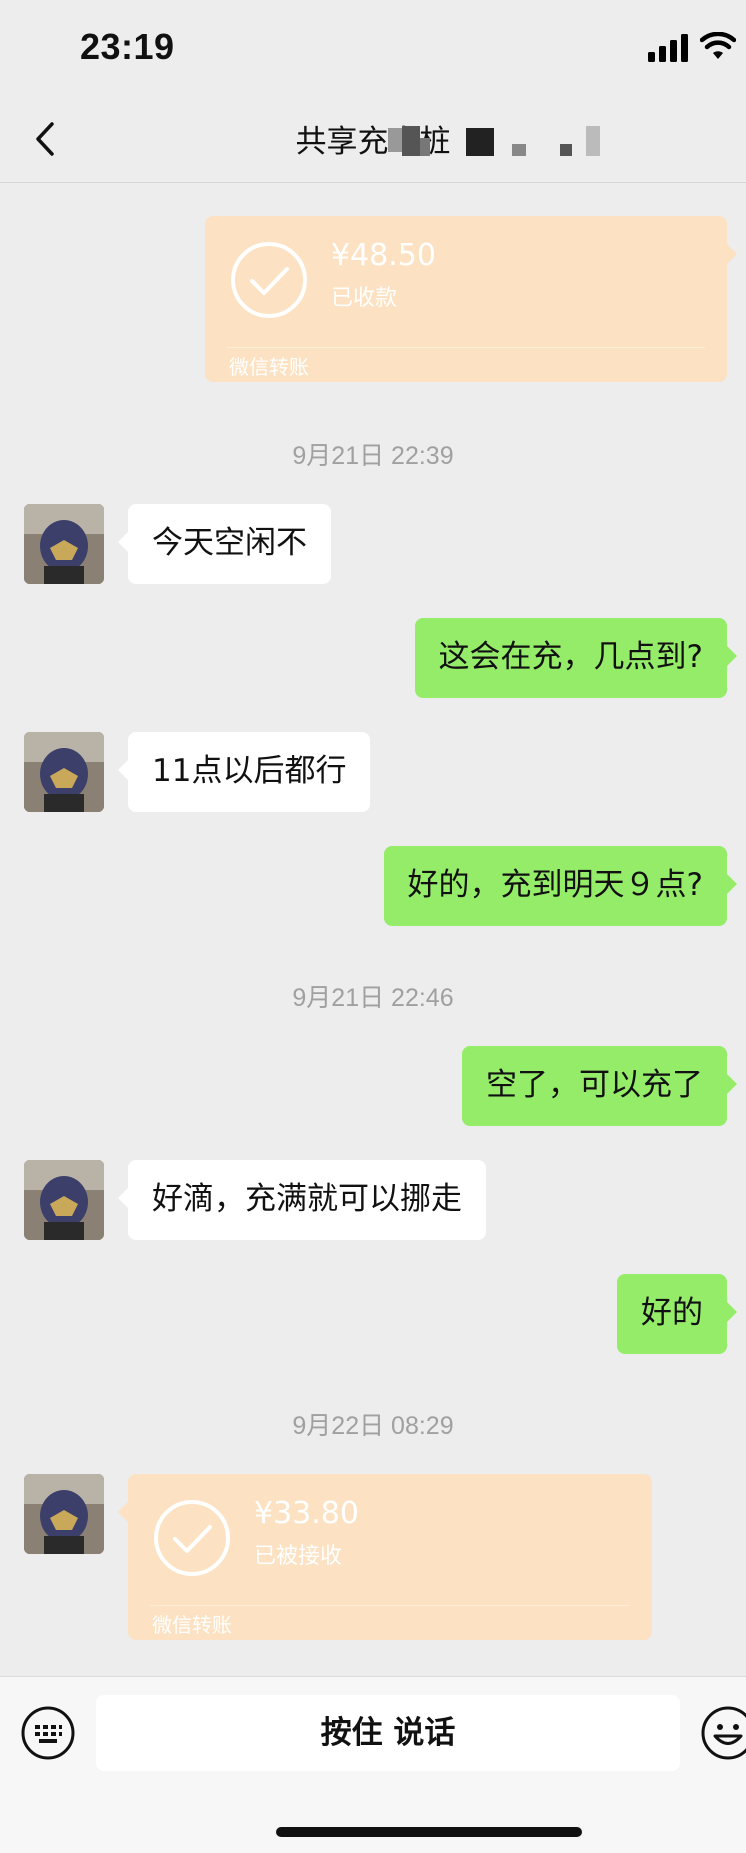  What do you see at coordinates (677, 1314) in the screenshot?
I see `message-outgoing: 好的` at bounding box center [677, 1314].